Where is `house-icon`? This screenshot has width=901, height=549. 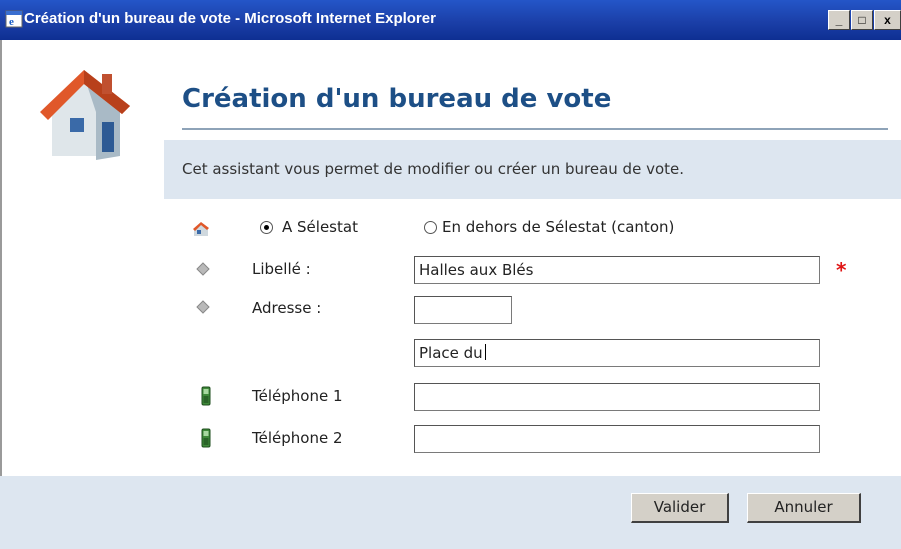 house-icon is located at coordinates (85, 115).